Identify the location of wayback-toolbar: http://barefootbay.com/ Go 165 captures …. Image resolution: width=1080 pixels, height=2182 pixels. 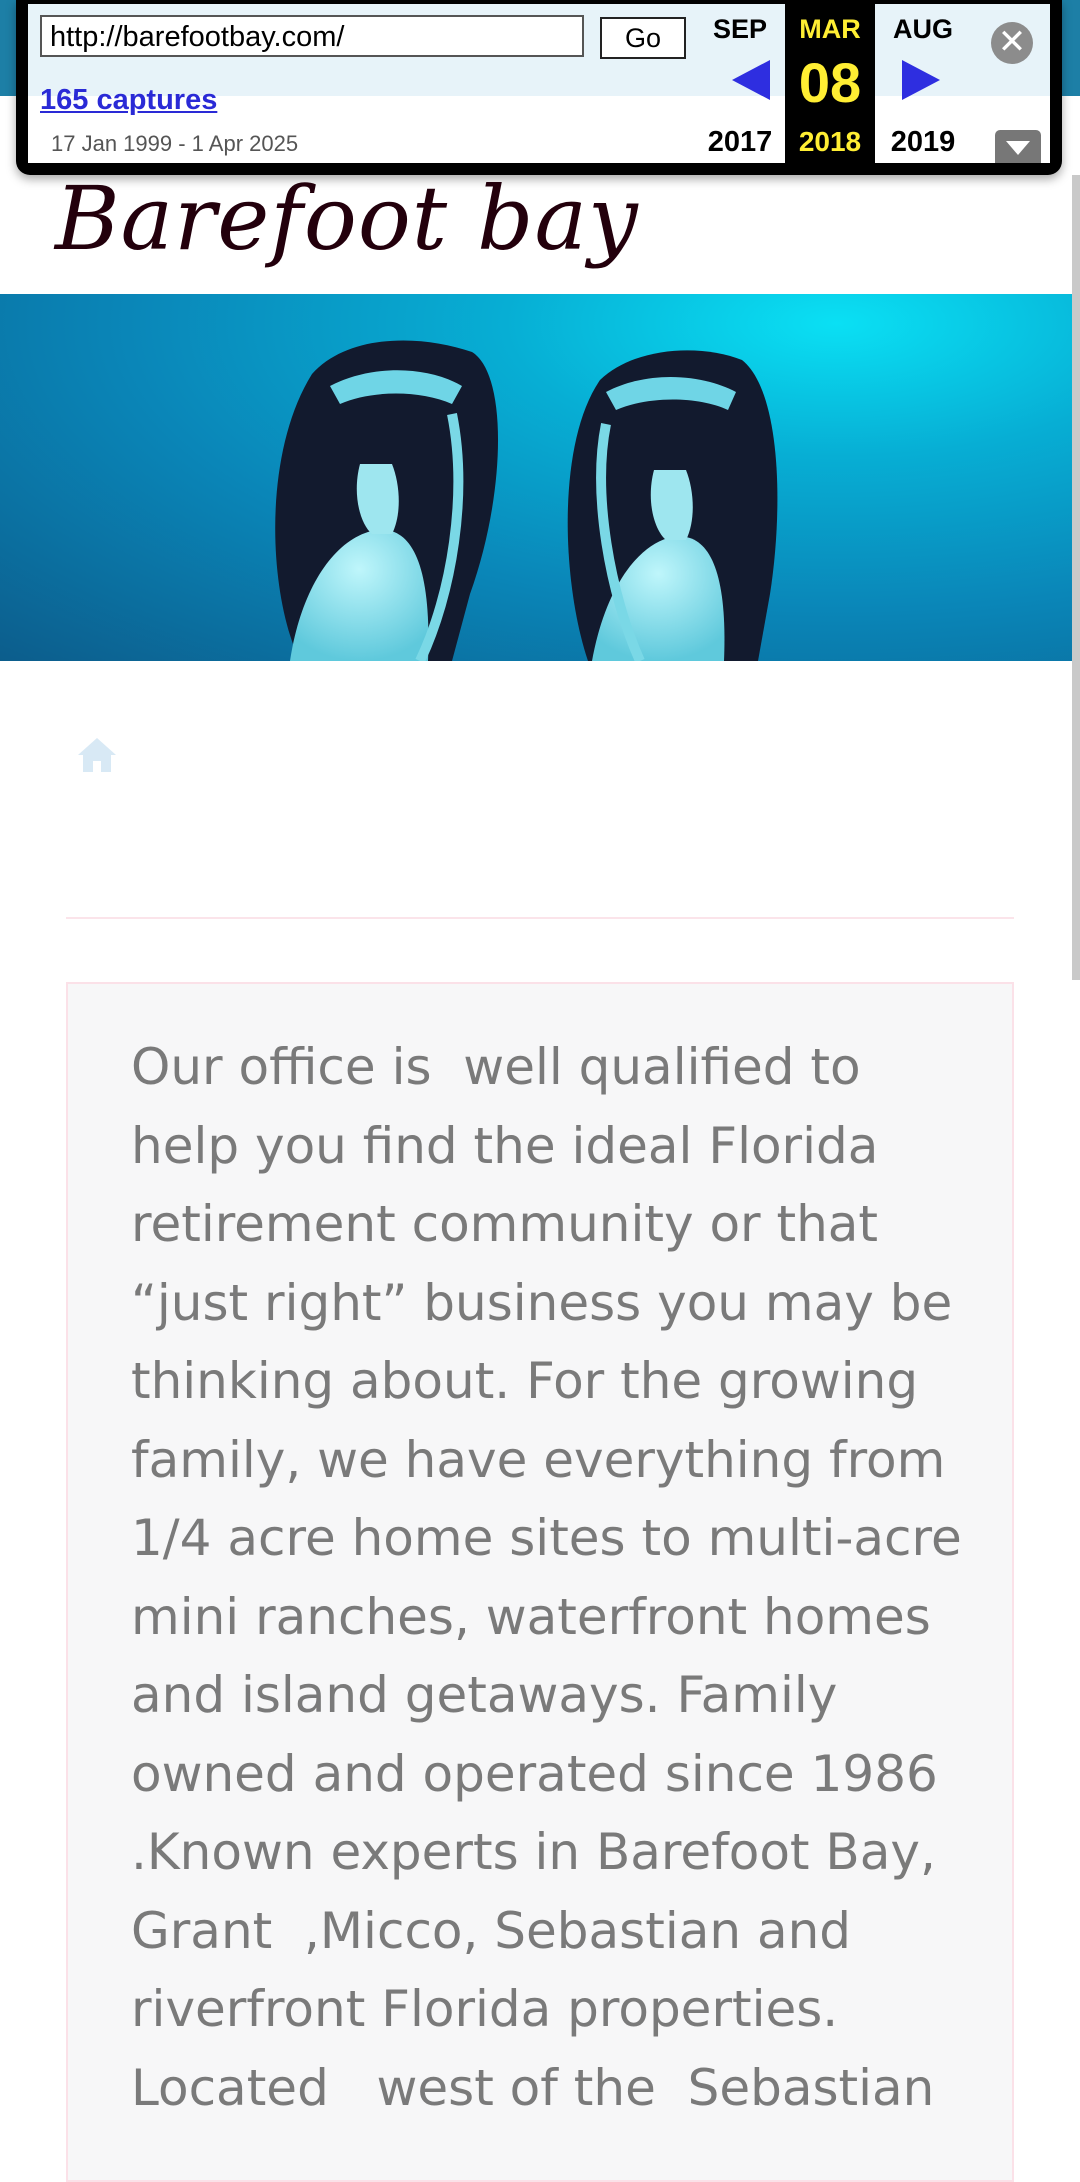
(539, 87).